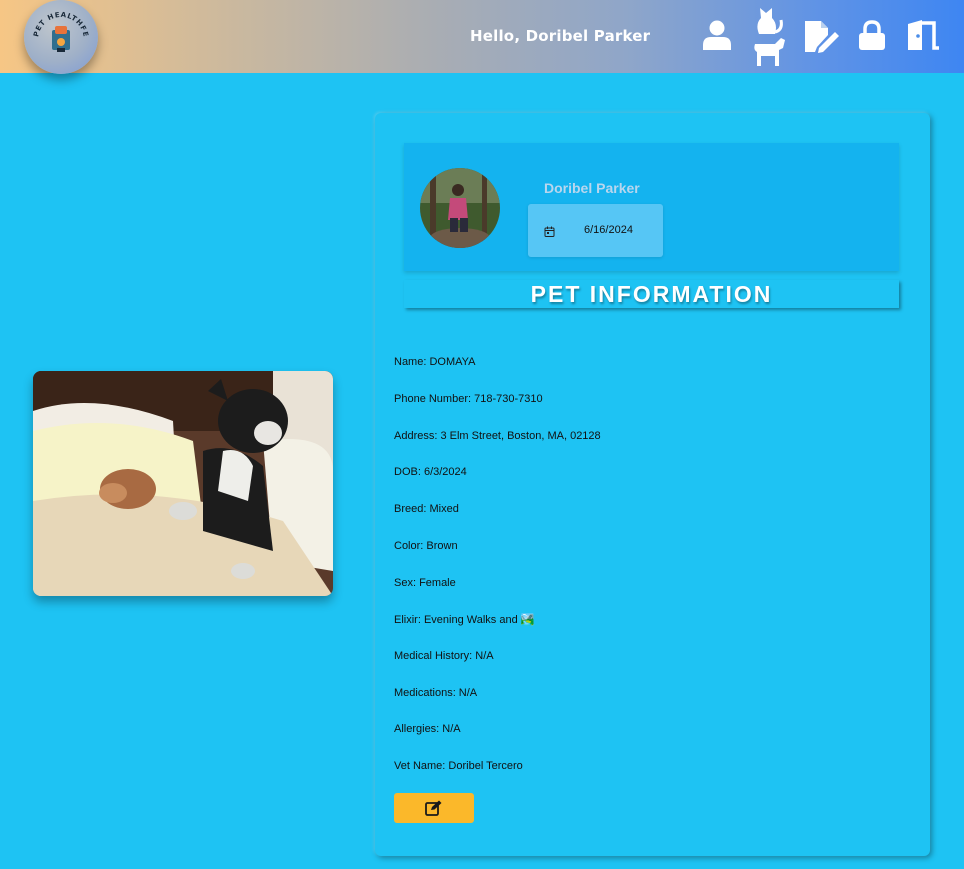  Describe the element at coordinates (444, 656) in the screenshot. I see `pet-field-medical-history: Medical History: N/A` at that location.